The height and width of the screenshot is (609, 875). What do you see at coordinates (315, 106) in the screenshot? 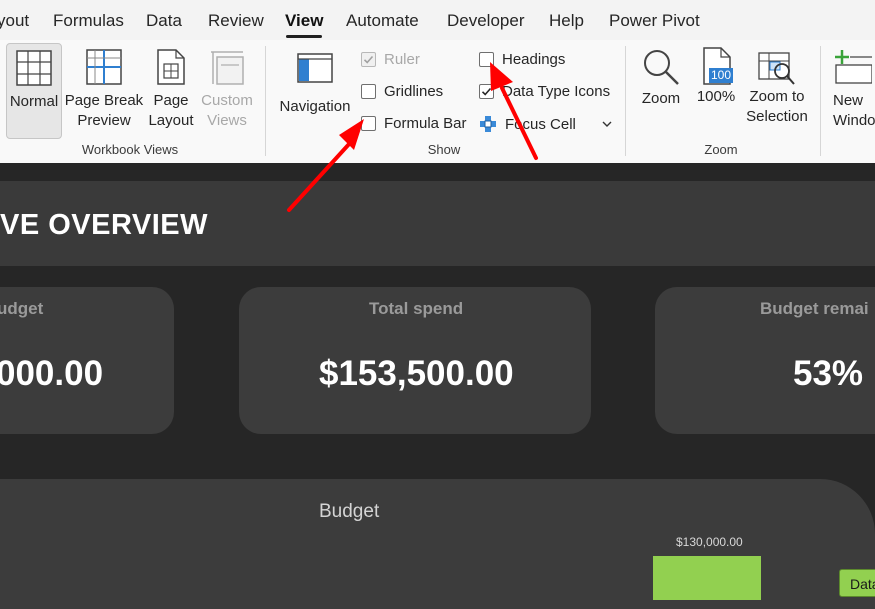
I see `navigation-label: Navigation` at bounding box center [315, 106].